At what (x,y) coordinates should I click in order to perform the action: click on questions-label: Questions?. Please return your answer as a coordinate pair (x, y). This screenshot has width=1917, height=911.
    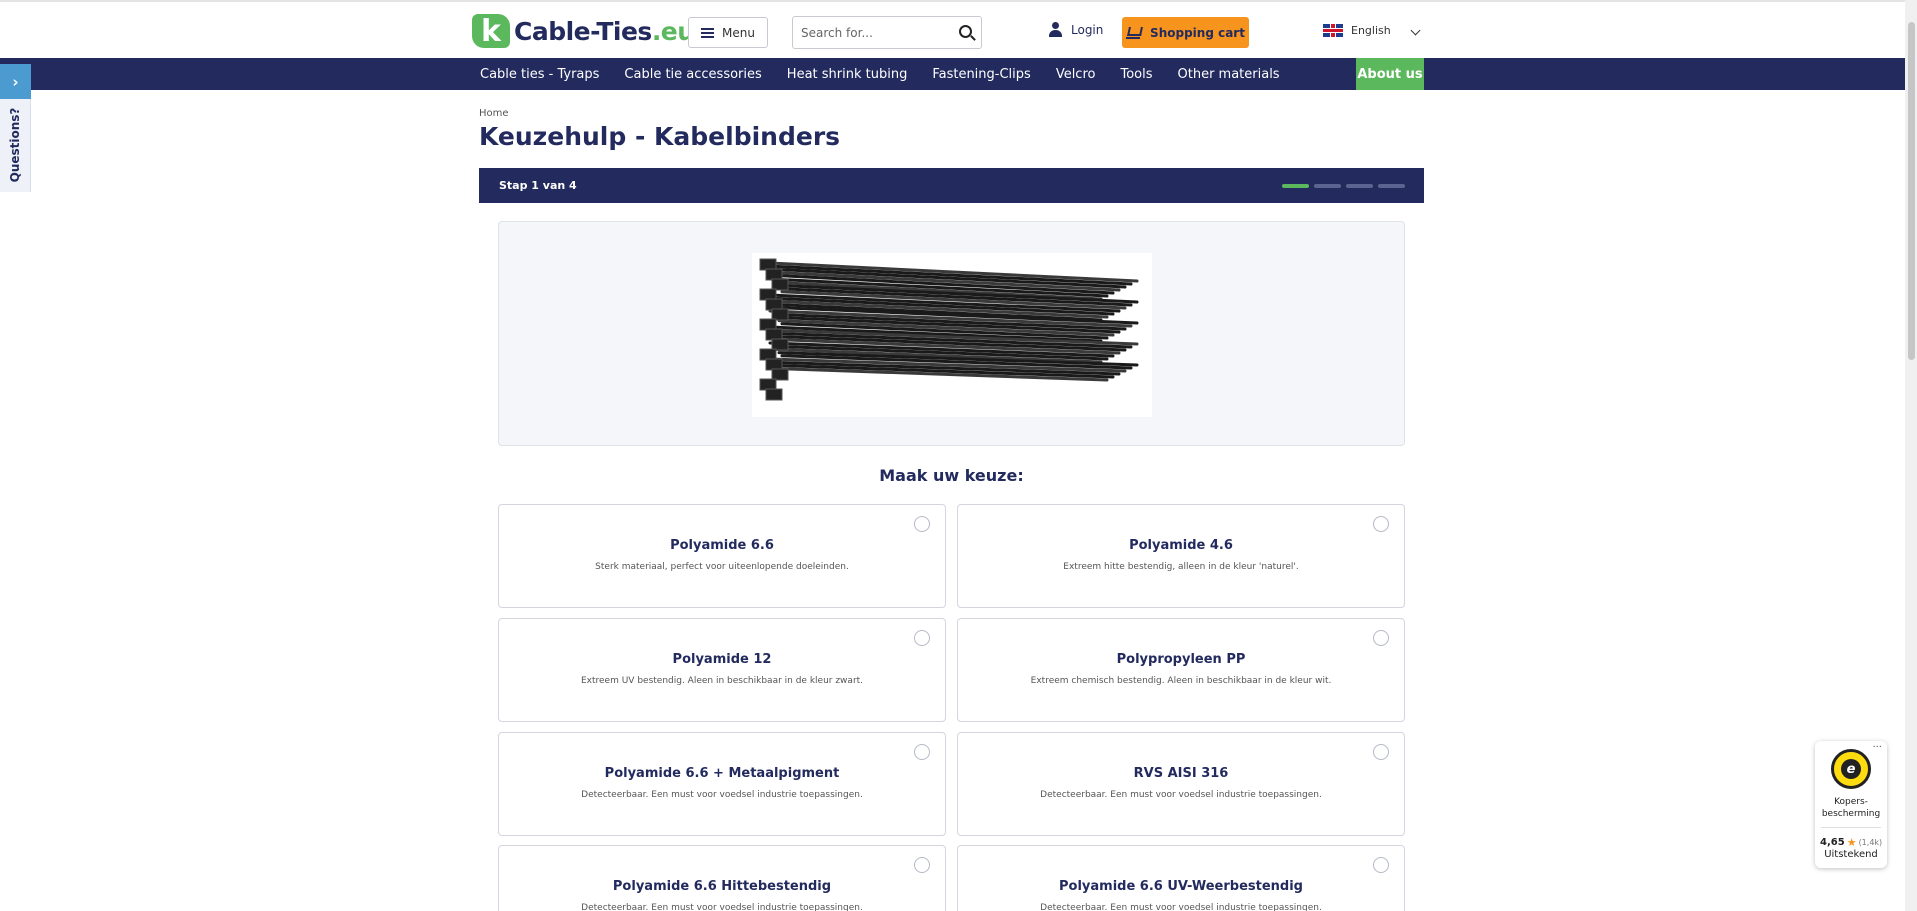
    Looking at the image, I should click on (15, 145).